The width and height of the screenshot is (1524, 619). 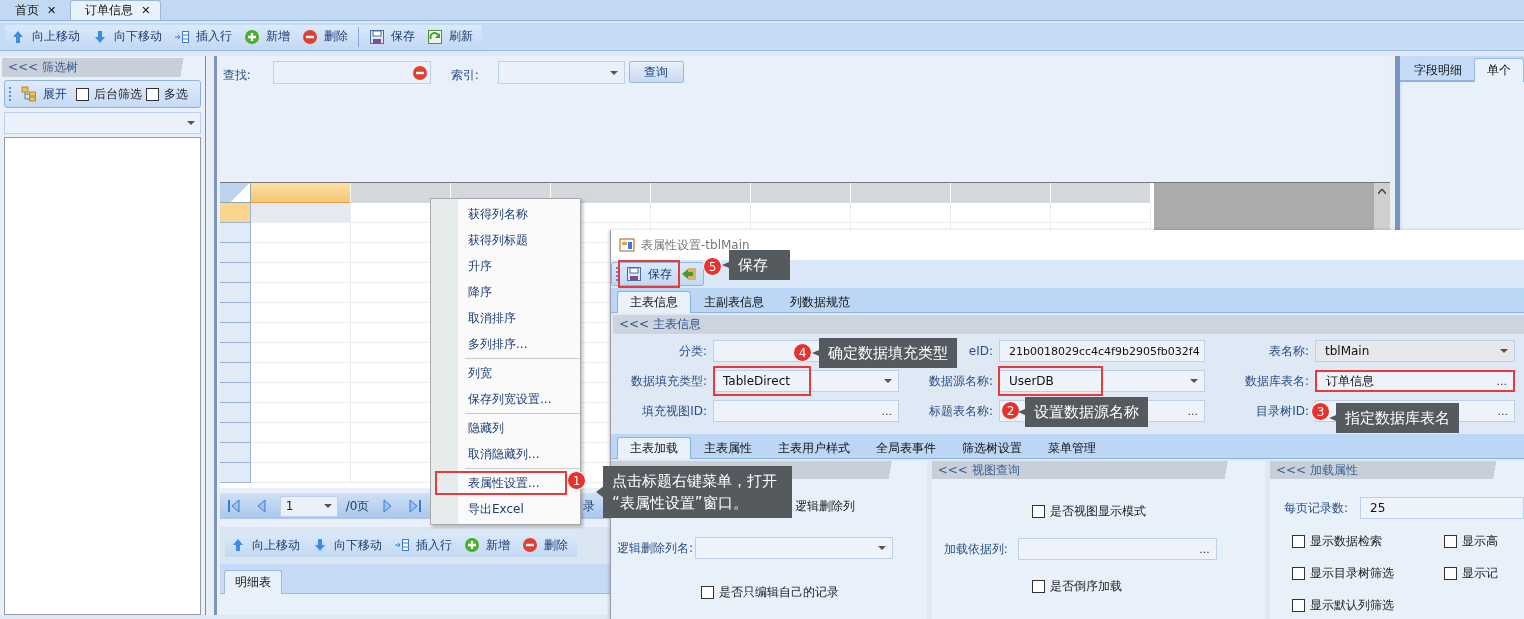 I want to click on field-label: 数据库表名:, so click(x=1276, y=381).